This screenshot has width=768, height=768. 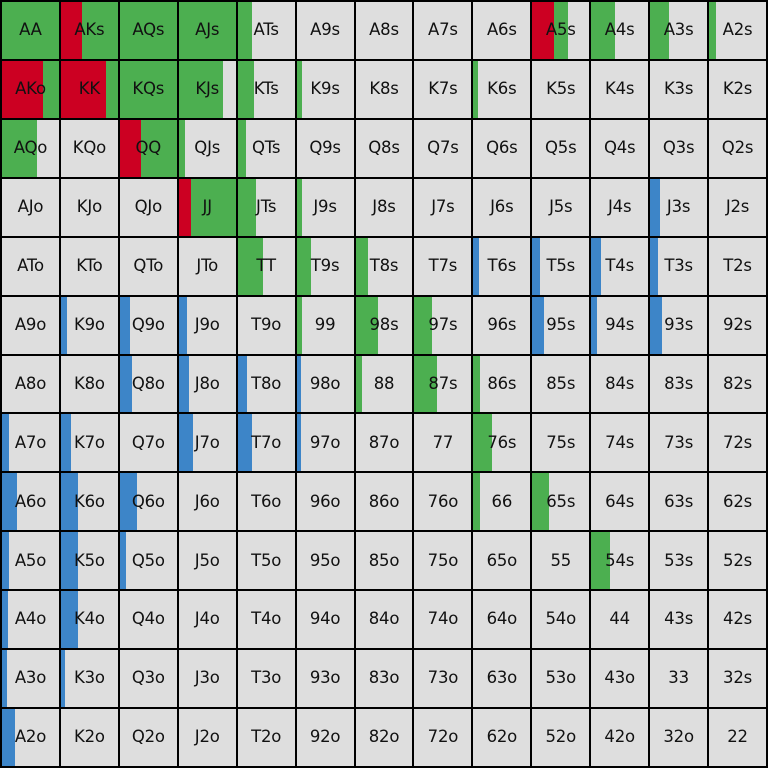 What do you see at coordinates (384, 325) in the screenshot?
I see `hand-cell-98s: 98s` at bounding box center [384, 325].